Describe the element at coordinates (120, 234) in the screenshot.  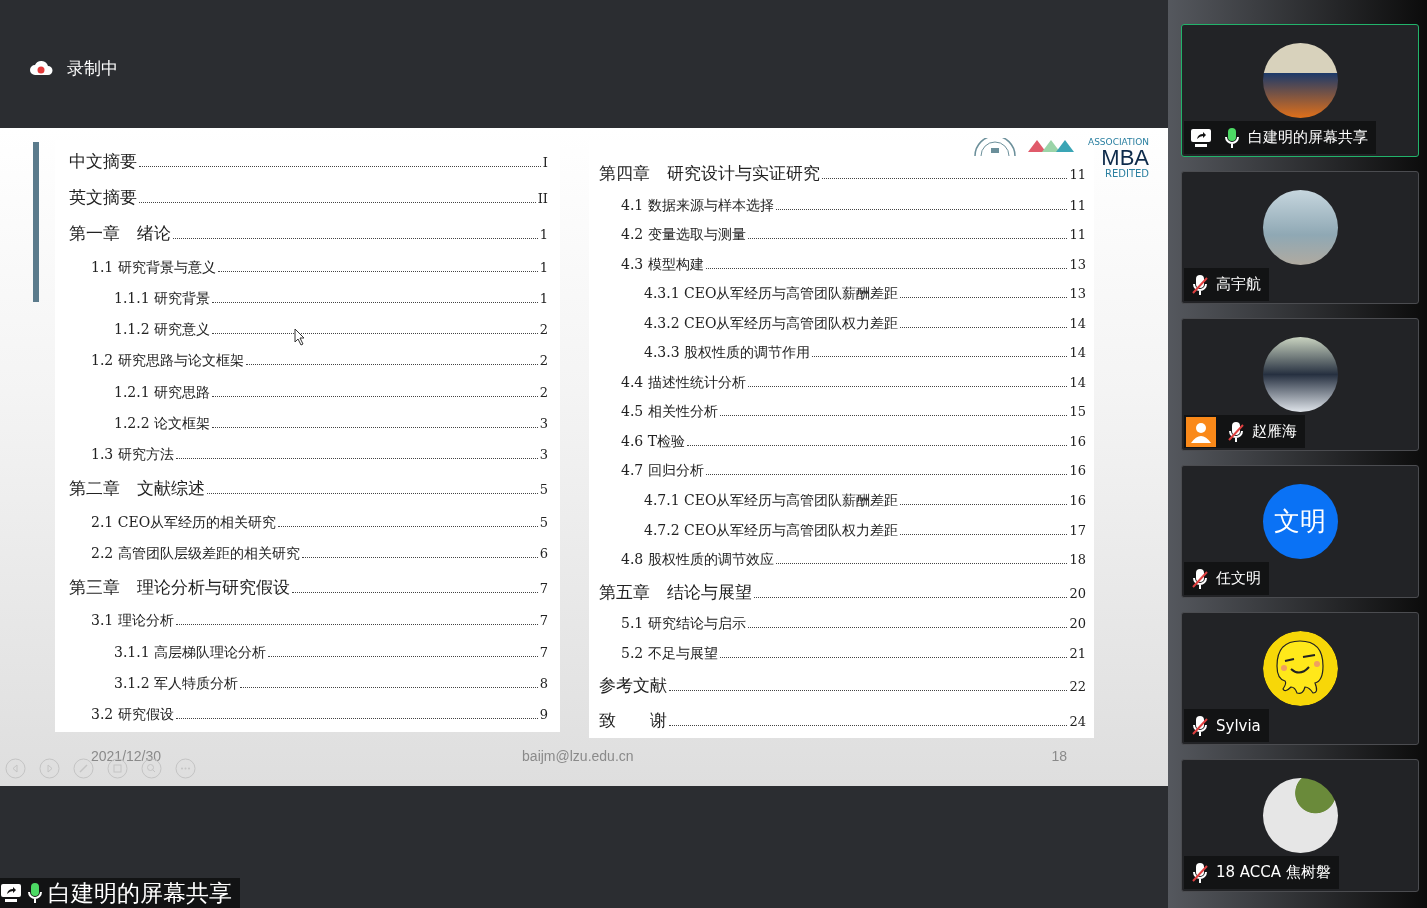
I see `toc-entry-title: 第一章 绪论` at that location.